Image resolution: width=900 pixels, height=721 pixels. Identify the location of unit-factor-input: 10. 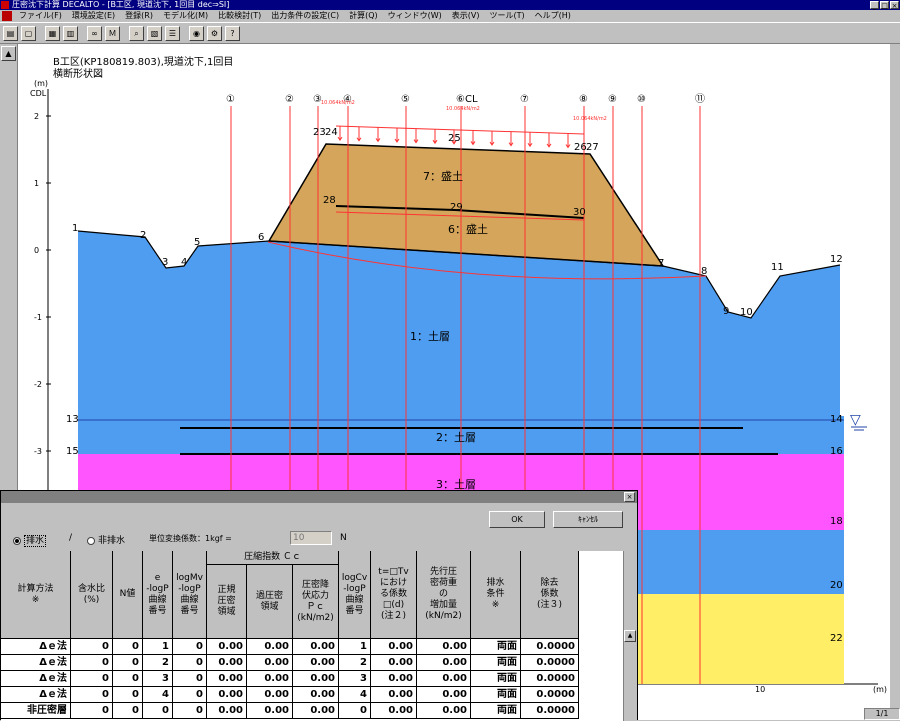
(311, 538).